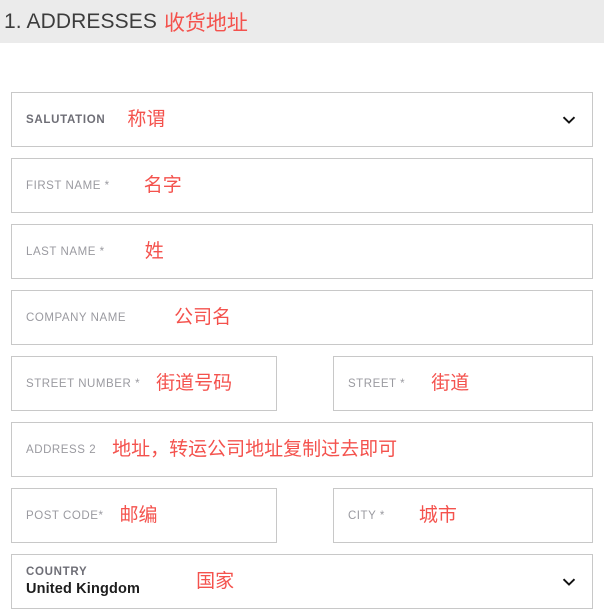 The height and width of the screenshot is (611, 604). What do you see at coordinates (138, 515) in the screenshot?
I see `post-code-annotation: 邮编` at bounding box center [138, 515].